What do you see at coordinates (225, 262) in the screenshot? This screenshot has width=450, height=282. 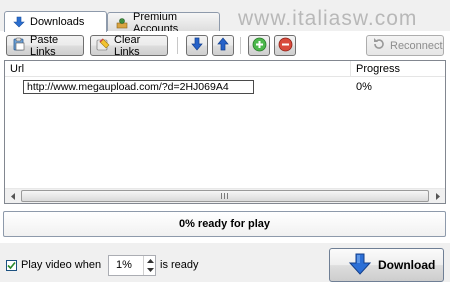 I see `bottom-controls: Play video when 1% is ready Download` at bounding box center [225, 262].